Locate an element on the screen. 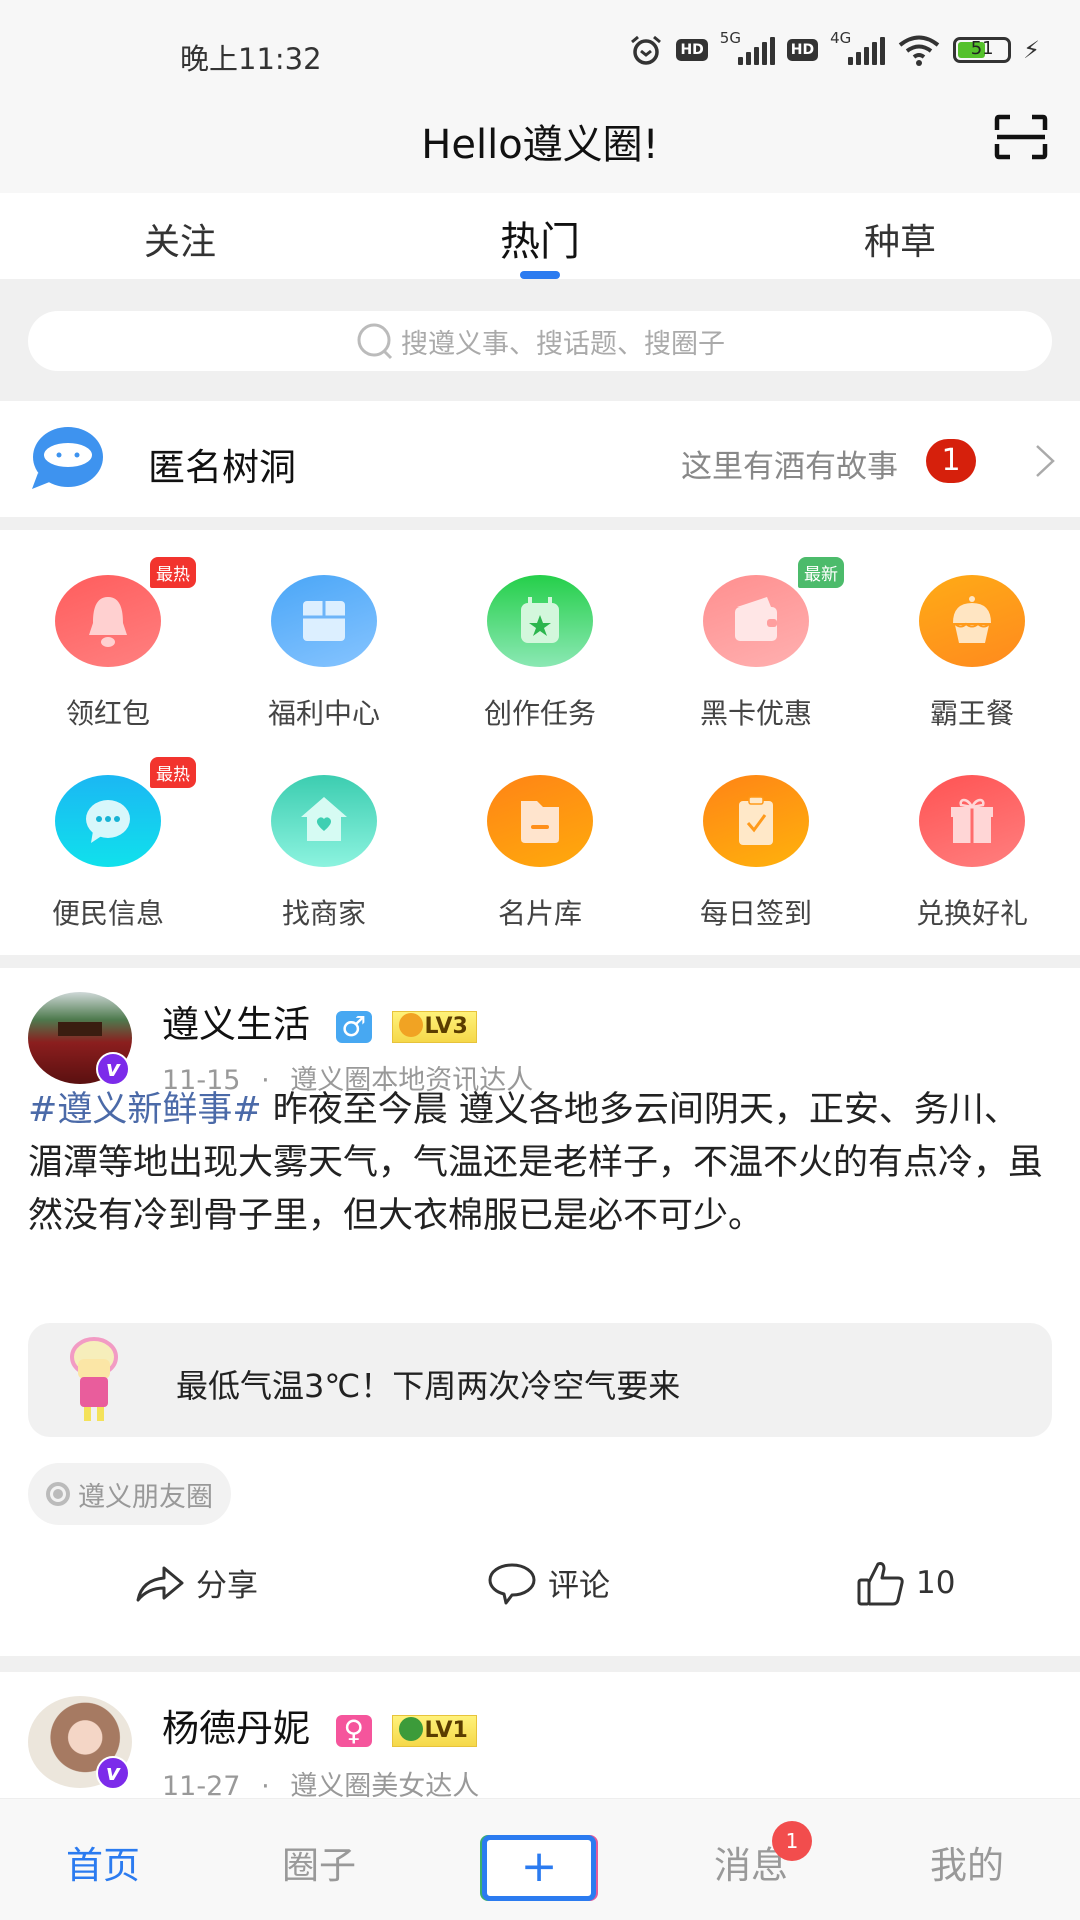  grid-item-black-card: 最新 黑卡优惠 is located at coordinates (756, 630).